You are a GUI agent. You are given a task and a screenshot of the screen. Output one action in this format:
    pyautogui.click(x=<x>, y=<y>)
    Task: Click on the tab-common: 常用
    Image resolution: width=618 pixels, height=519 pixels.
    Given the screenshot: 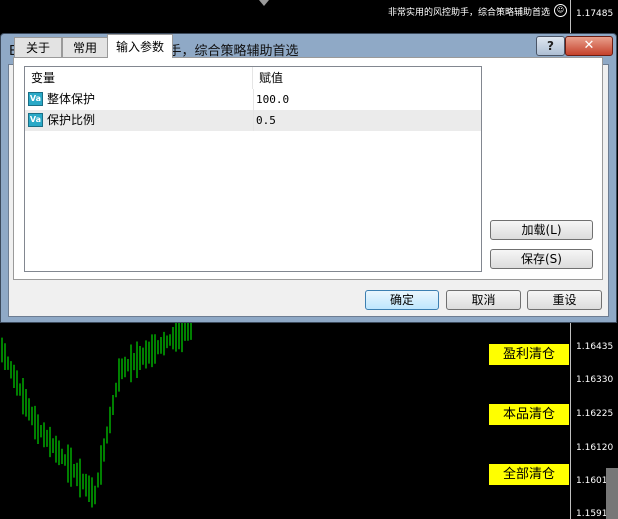 What is the action you would take?
    pyautogui.click(x=85, y=47)
    